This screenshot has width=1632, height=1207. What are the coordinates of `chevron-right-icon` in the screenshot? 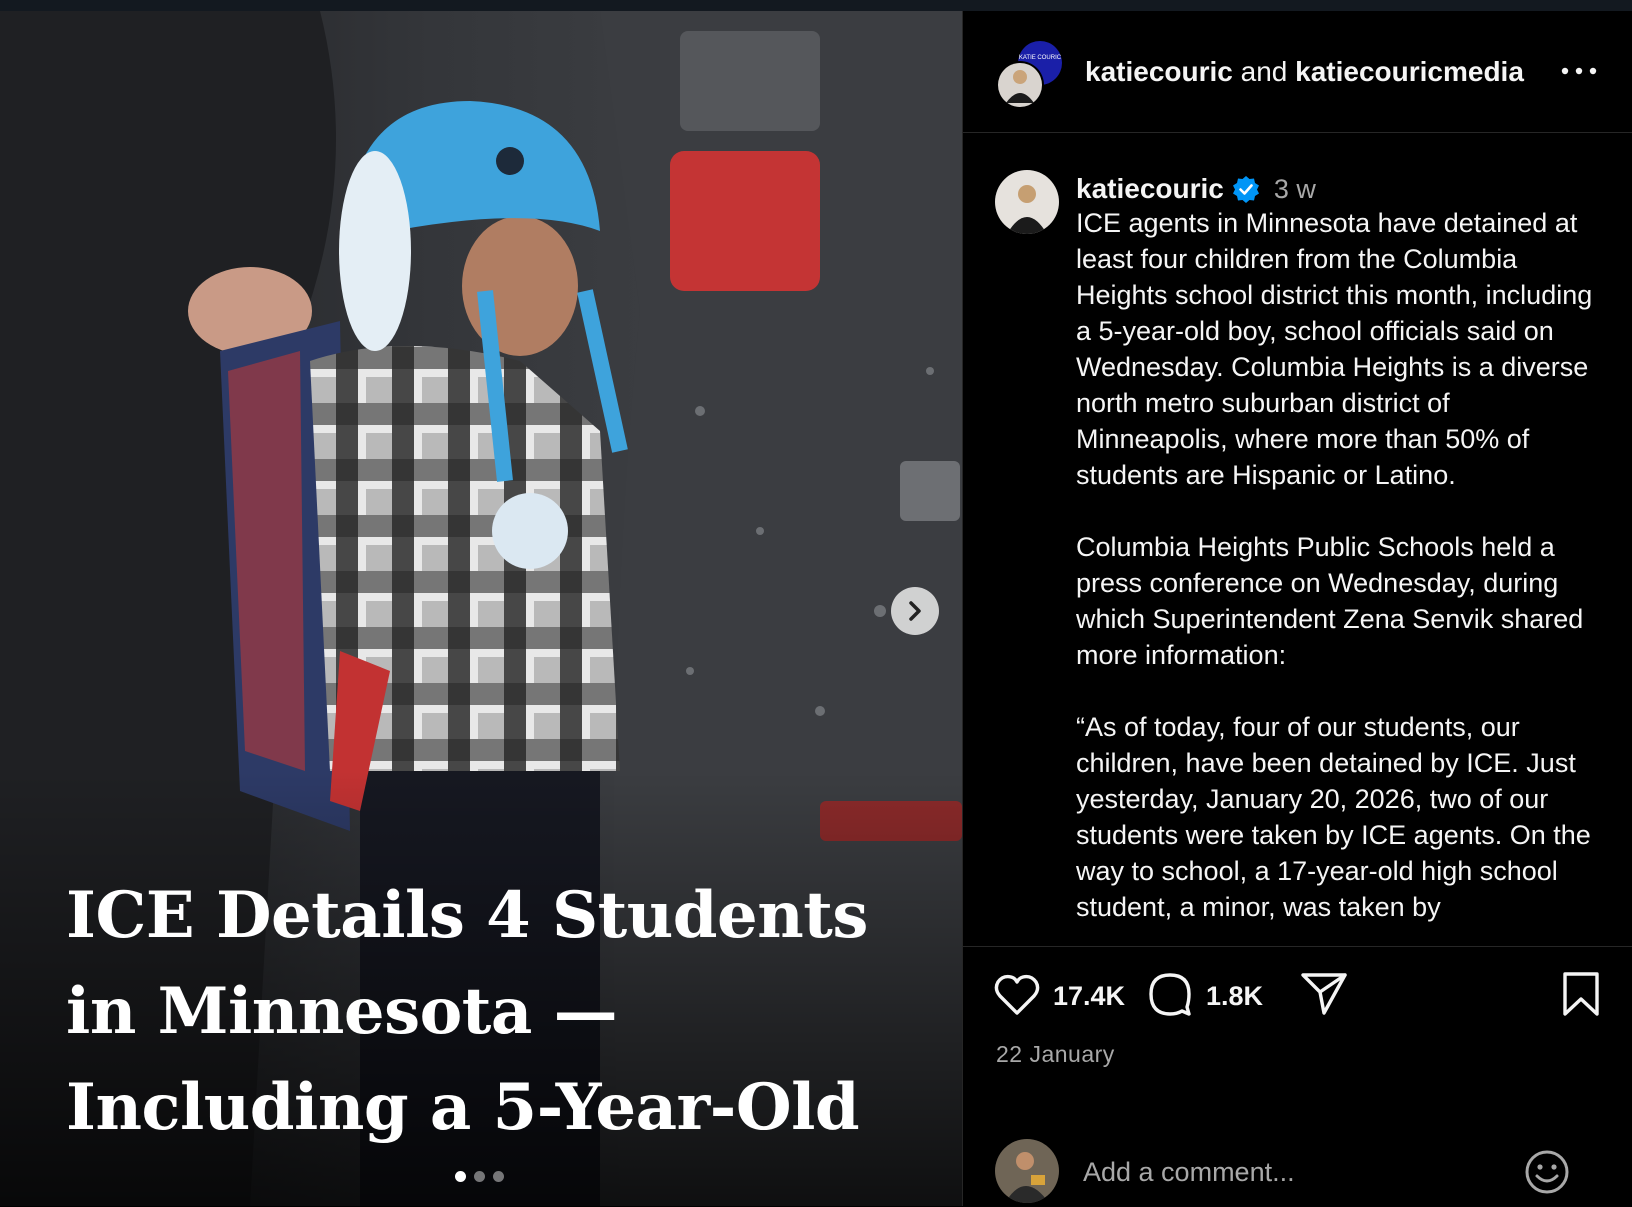 It's located at (915, 611).